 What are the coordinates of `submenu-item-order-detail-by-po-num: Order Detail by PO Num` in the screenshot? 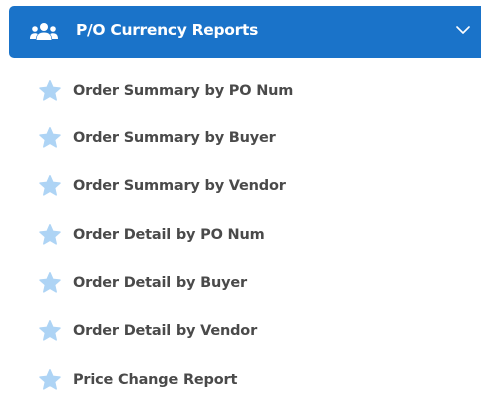 It's located at (151, 235).